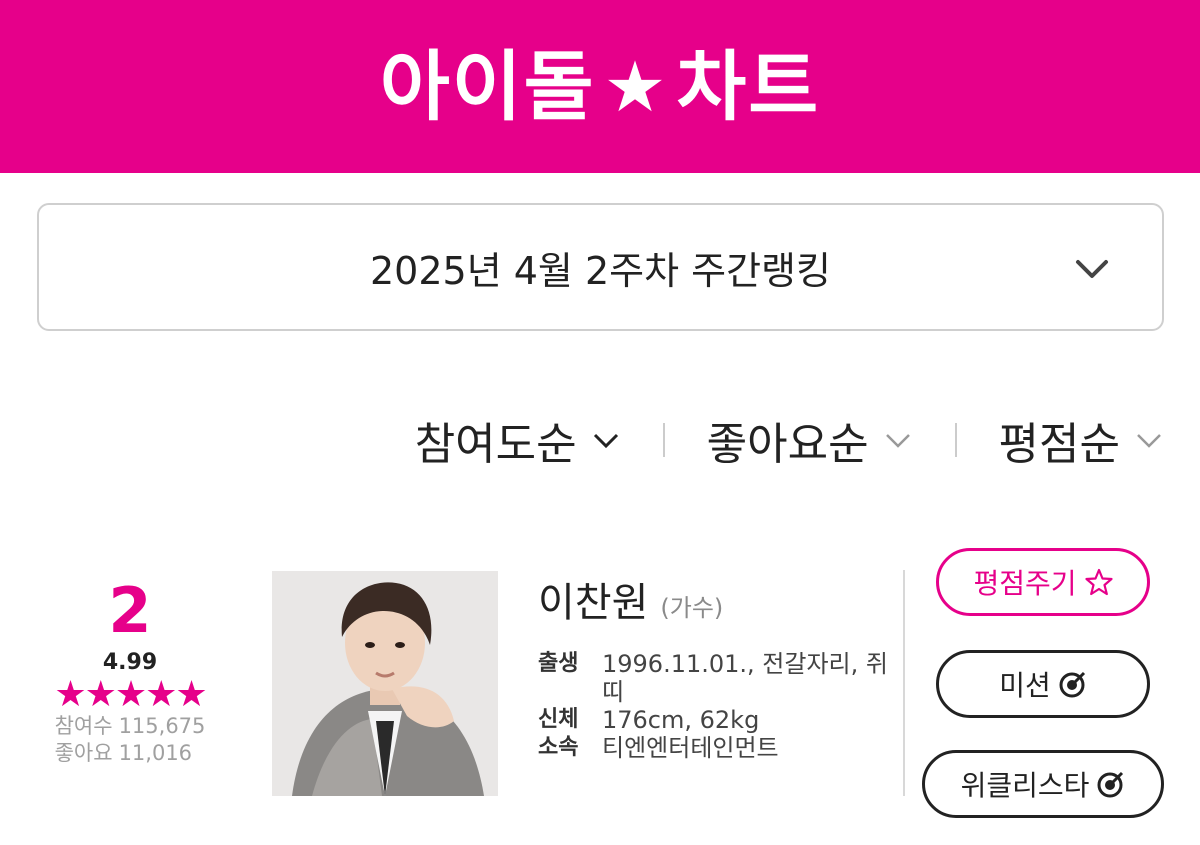  Describe the element at coordinates (130, 610) in the screenshot. I see `rank-number: 2` at that location.